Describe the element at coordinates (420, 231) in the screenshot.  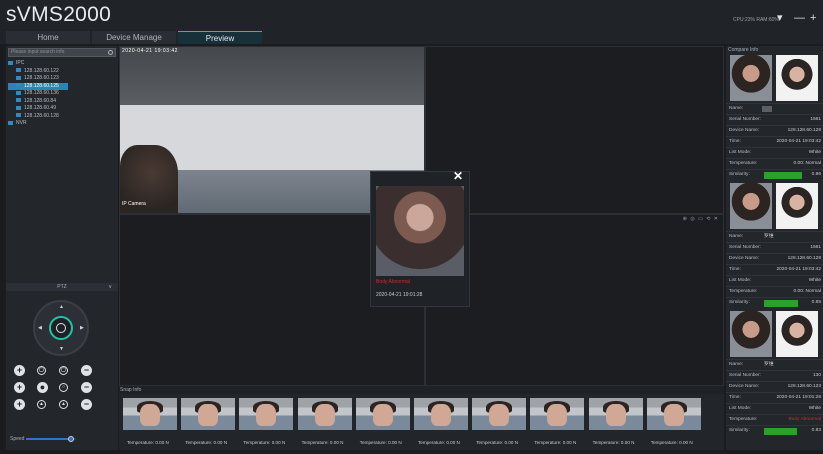
I see `alarm-face-snapshot` at that location.